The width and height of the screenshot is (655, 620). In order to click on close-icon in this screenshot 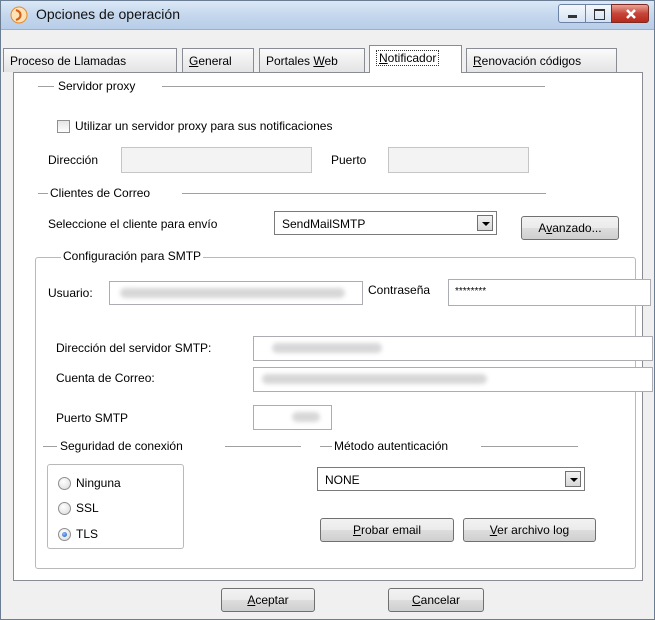, I will do `click(631, 14)`.